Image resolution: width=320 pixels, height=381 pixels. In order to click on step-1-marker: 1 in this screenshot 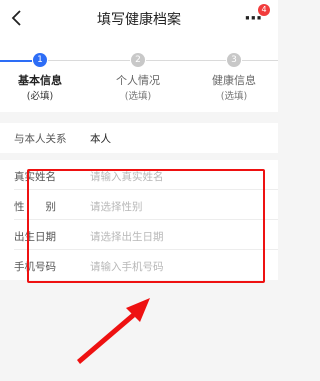, I will do `click(40, 60)`.